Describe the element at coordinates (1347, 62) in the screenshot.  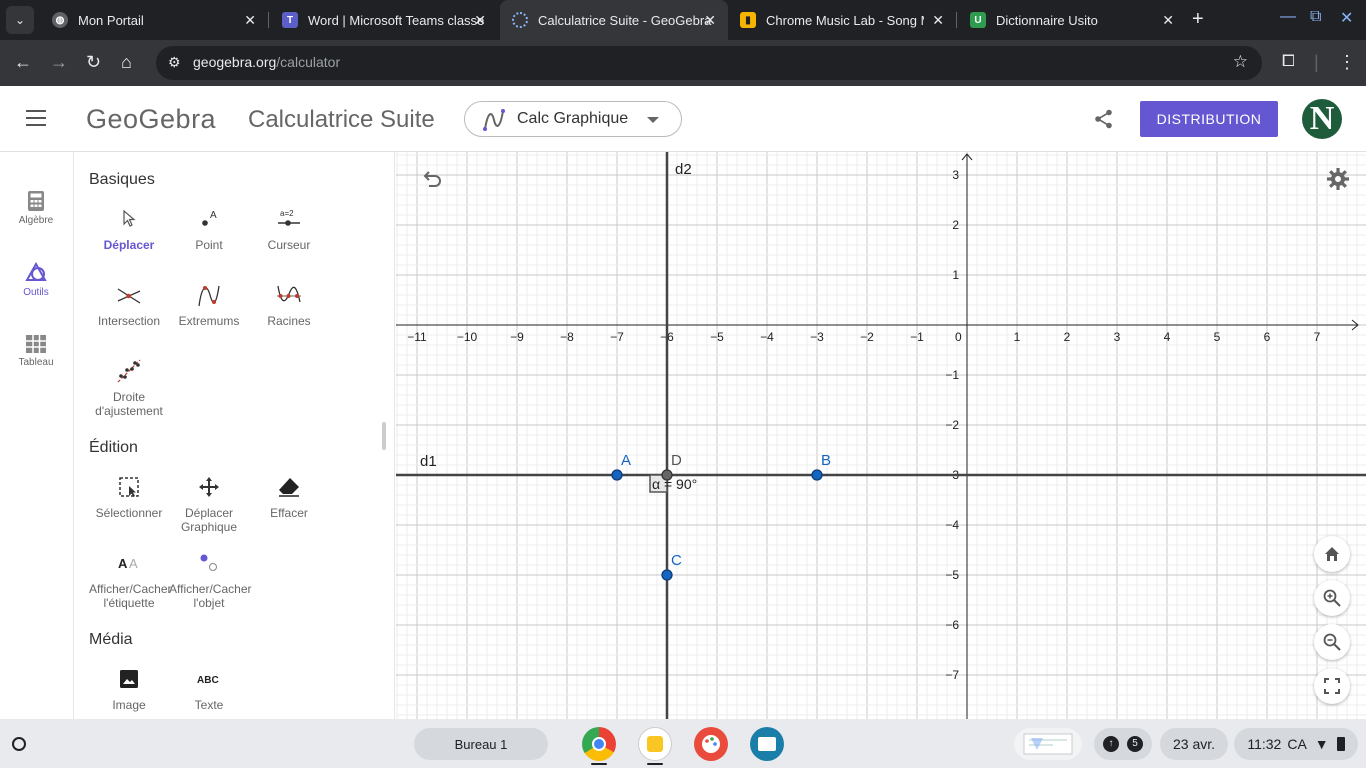
I see `menu-dots-icon: ⋮` at that location.